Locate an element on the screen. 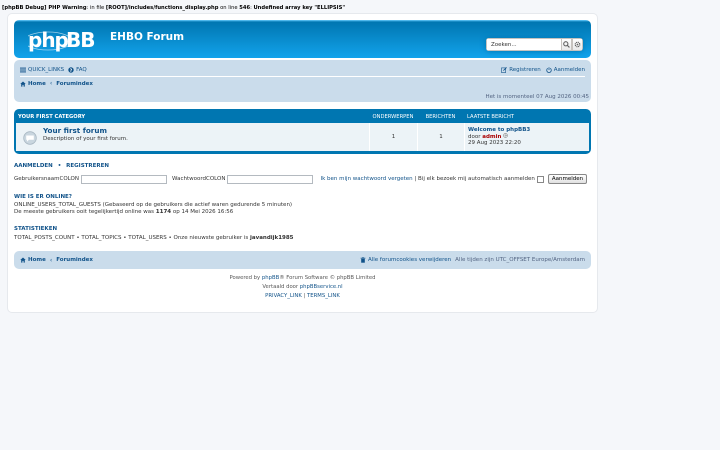  search-input is located at coordinates (523, 44).